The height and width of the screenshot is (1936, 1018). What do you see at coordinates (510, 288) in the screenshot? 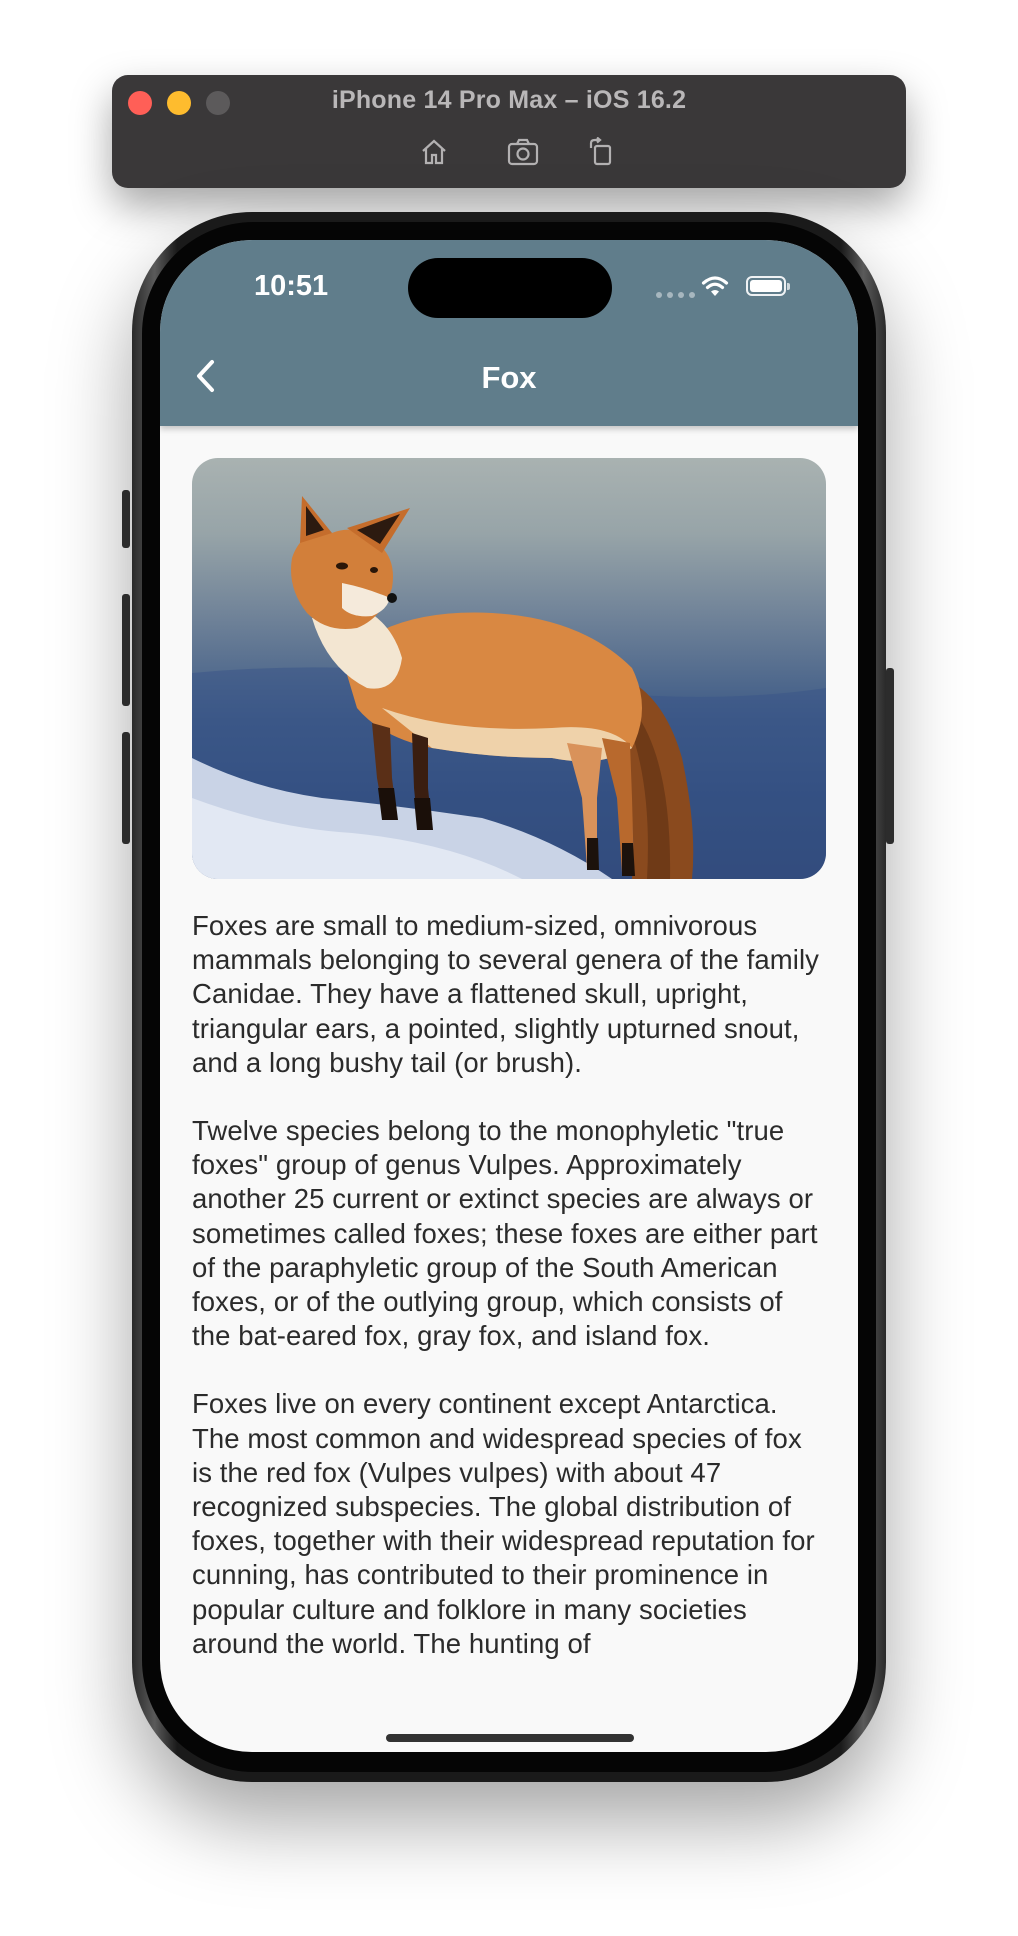
I see `dynamic-island` at bounding box center [510, 288].